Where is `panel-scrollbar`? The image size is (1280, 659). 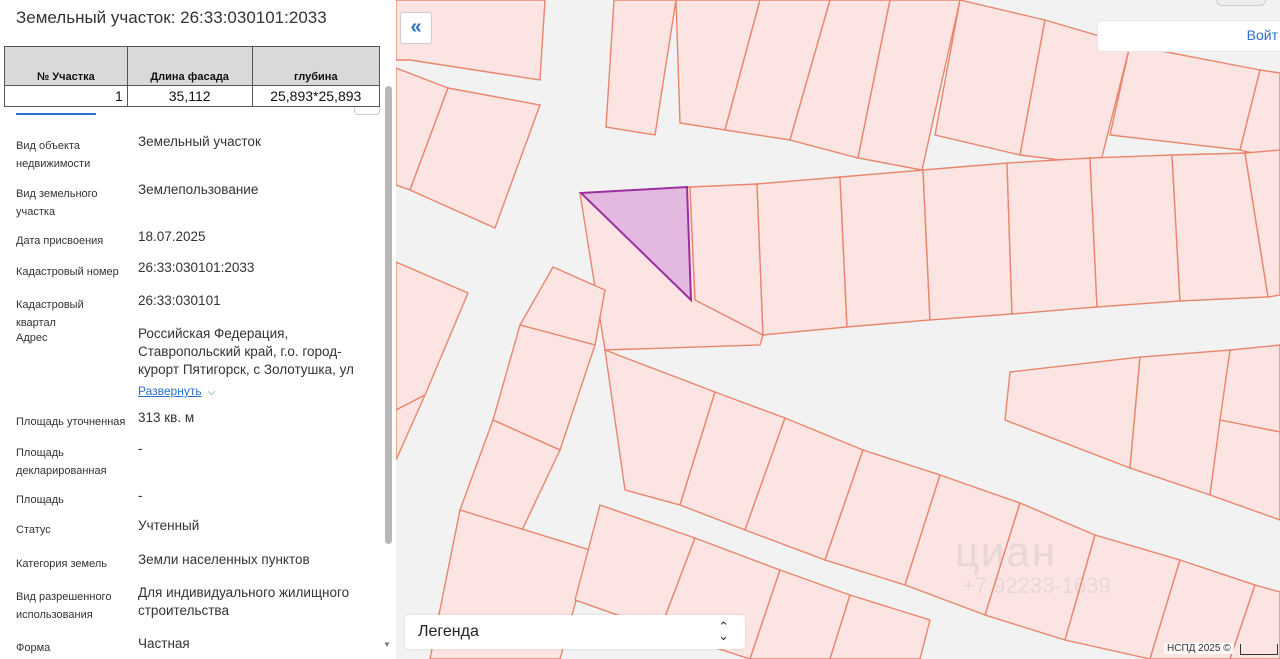 panel-scrollbar is located at coordinates (388, 315).